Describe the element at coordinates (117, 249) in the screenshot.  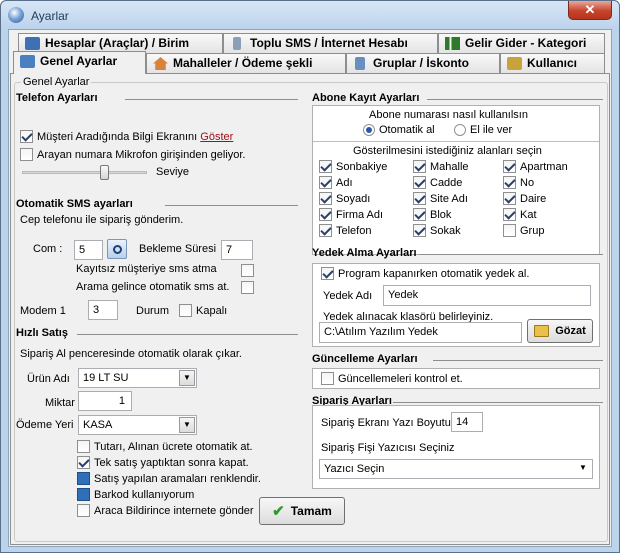
I see `search-com-button` at that location.